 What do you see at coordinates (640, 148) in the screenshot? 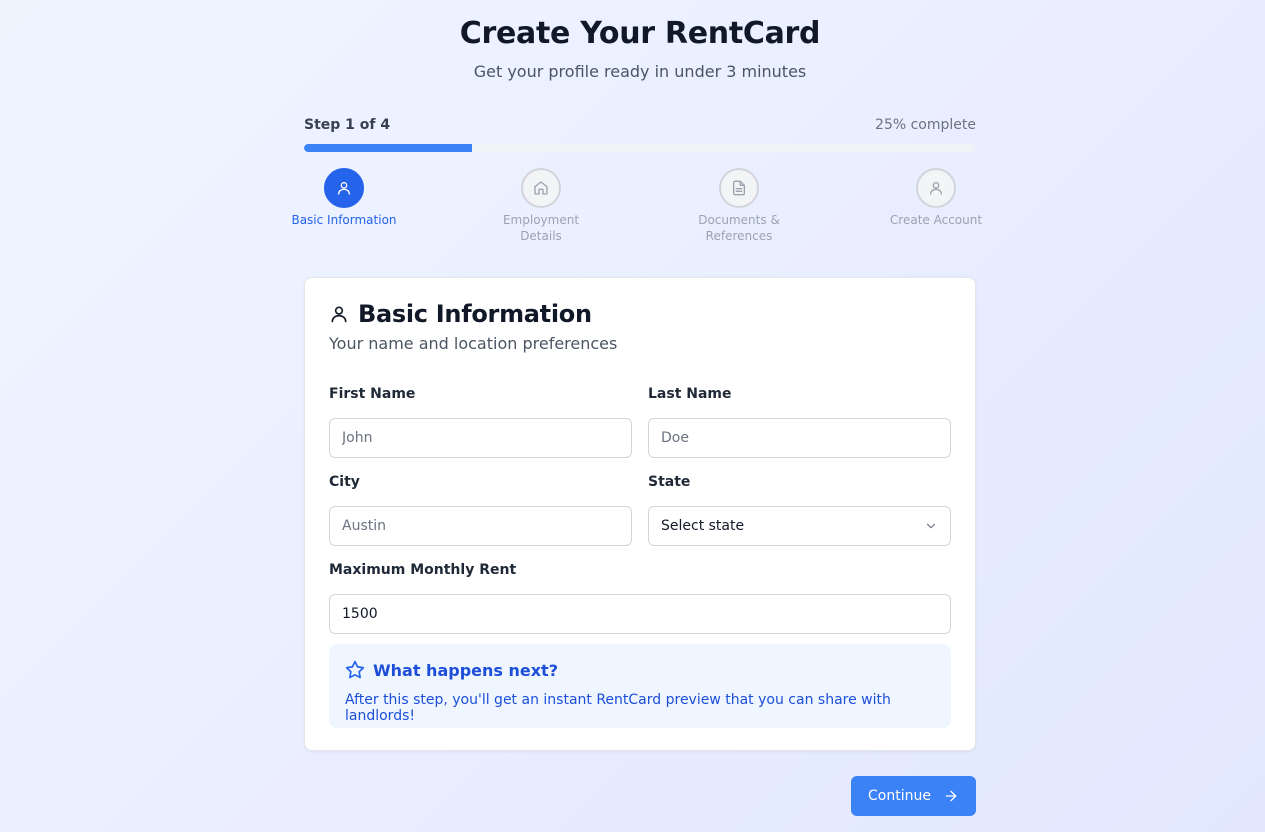
I see `progress-bar` at bounding box center [640, 148].